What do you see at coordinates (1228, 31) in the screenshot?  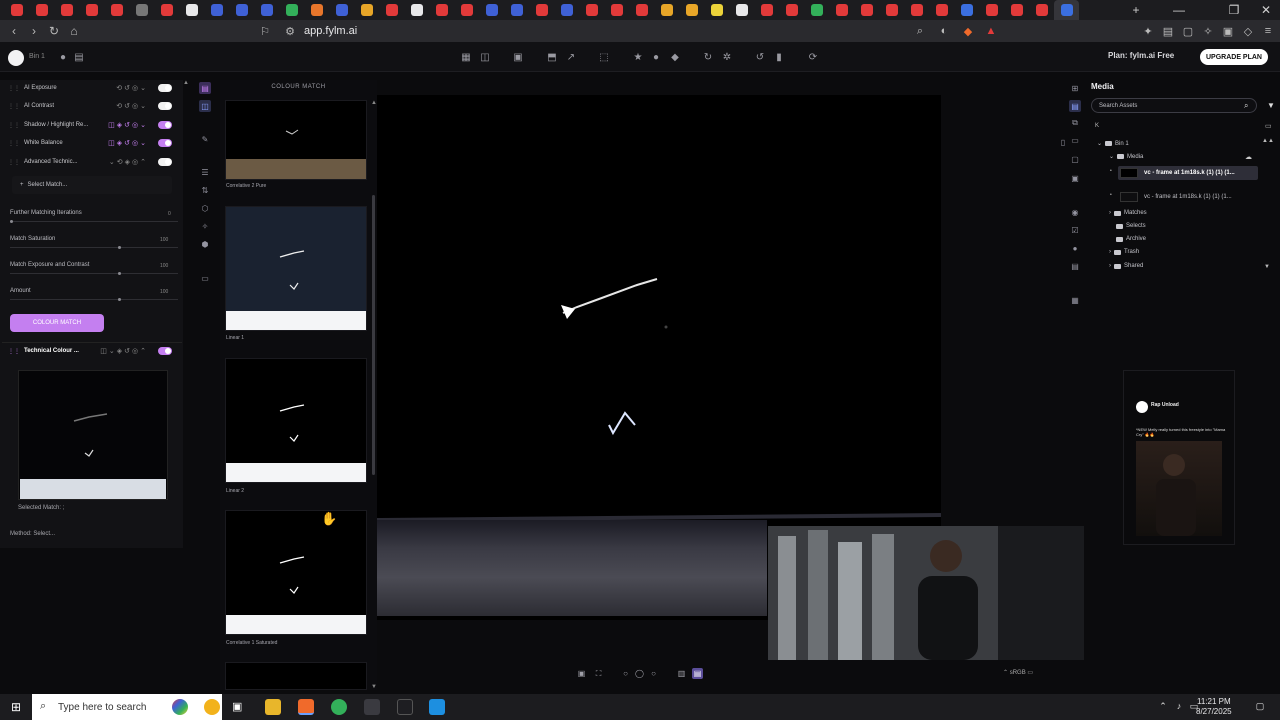 I see `wallet-icon: ▣` at bounding box center [1228, 31].